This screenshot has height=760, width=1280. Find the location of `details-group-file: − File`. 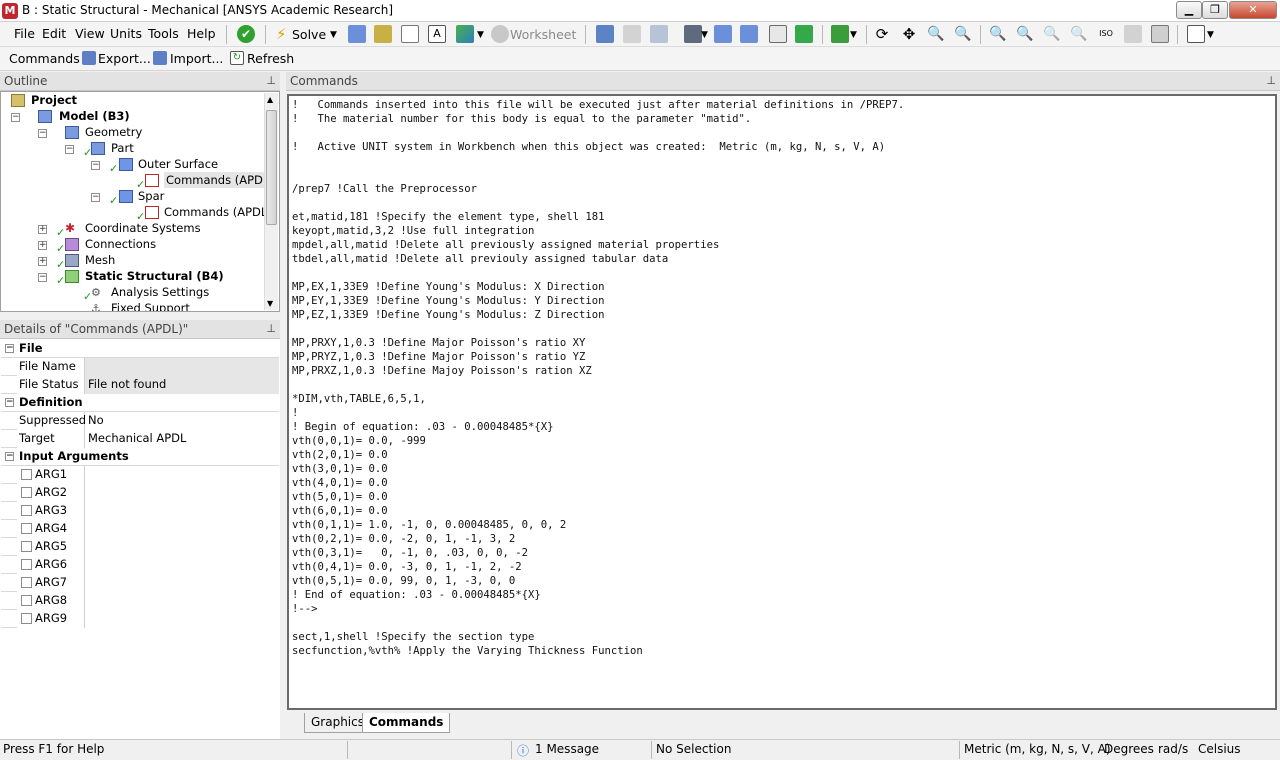

details-group-file: − File is located at coordinates (140, 349).